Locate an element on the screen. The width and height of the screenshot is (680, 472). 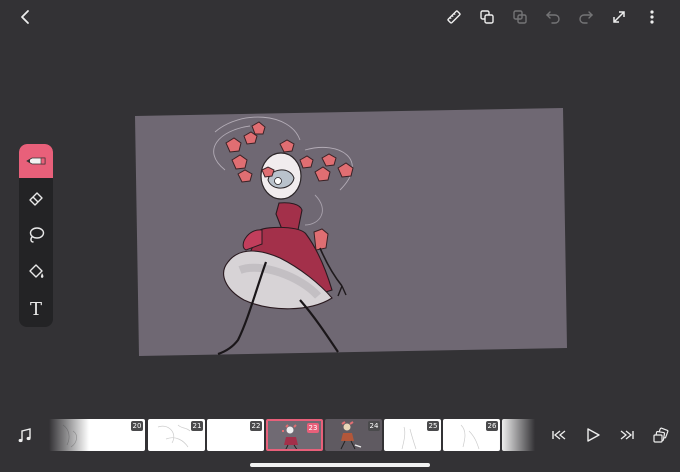
pencil-icon is located at coordinates (36, 161).